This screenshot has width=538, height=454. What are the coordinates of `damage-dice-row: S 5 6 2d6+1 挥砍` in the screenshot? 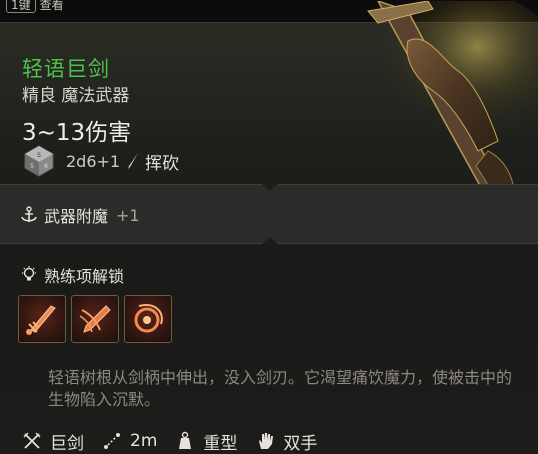 It's located at (100, 161).